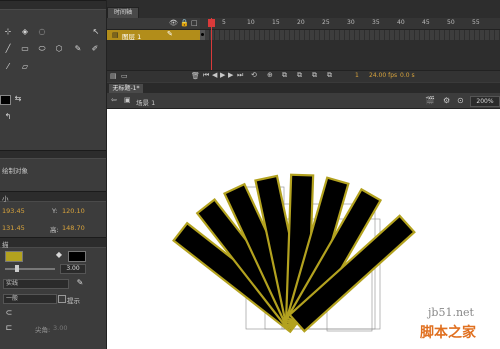 This screenshot has height=349, width=500. What do you see at coordinates (145, 102) in the screenshot?
I see `scene-label: 场景 1` at bounding box center [145, 102].